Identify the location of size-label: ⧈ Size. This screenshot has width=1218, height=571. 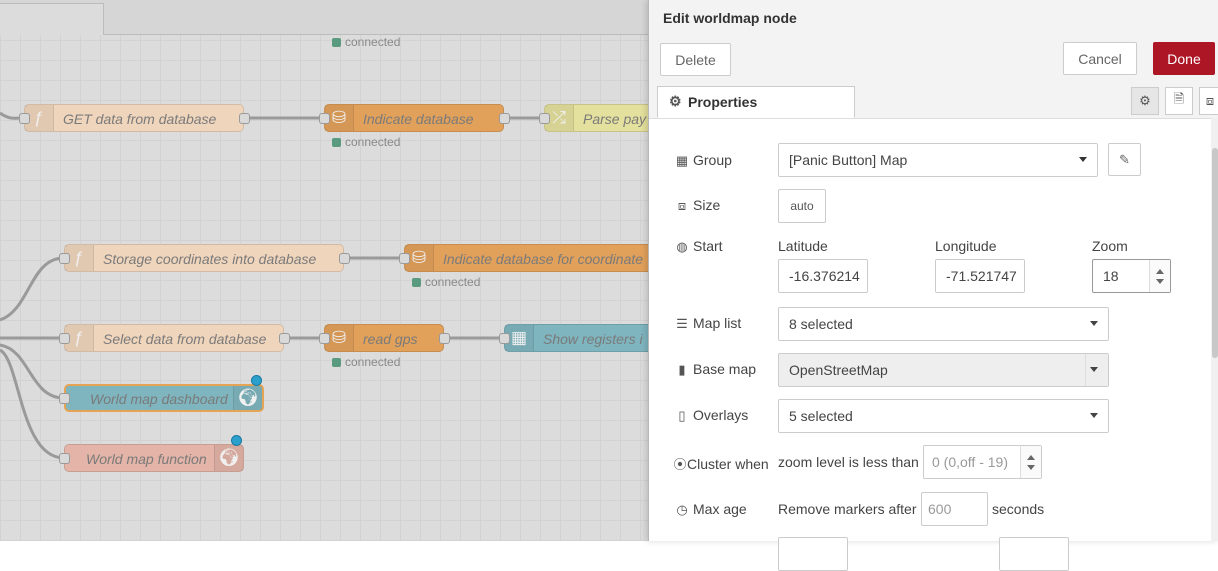
(697, 205).